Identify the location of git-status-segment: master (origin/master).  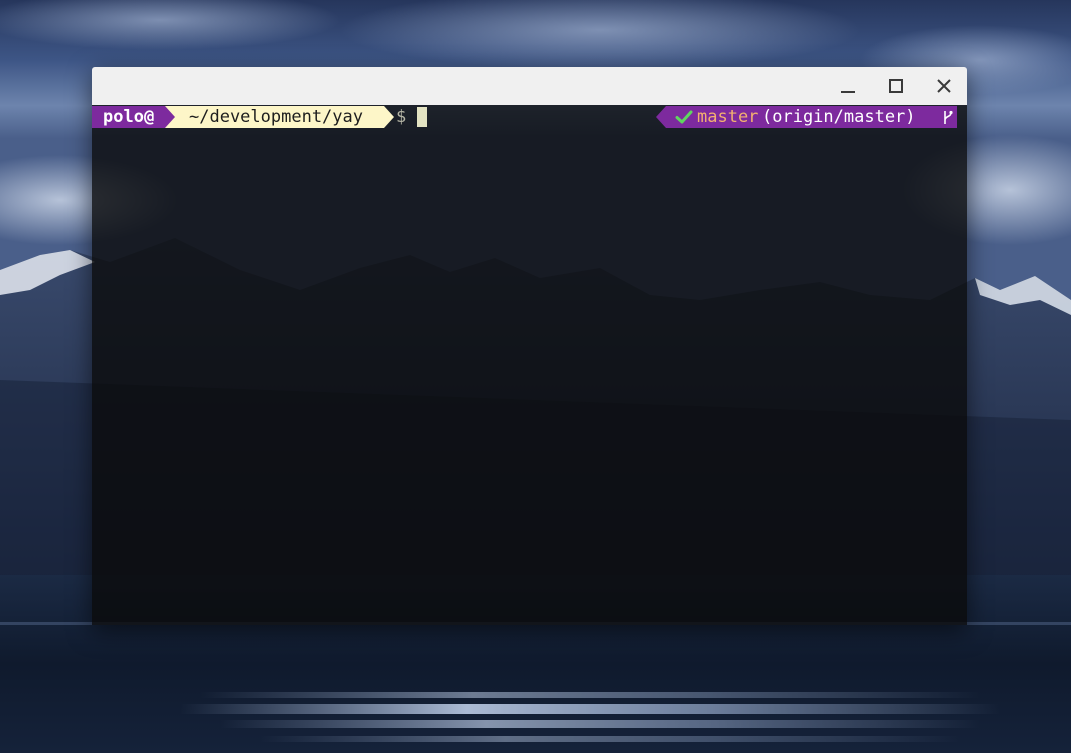
(811, 117).